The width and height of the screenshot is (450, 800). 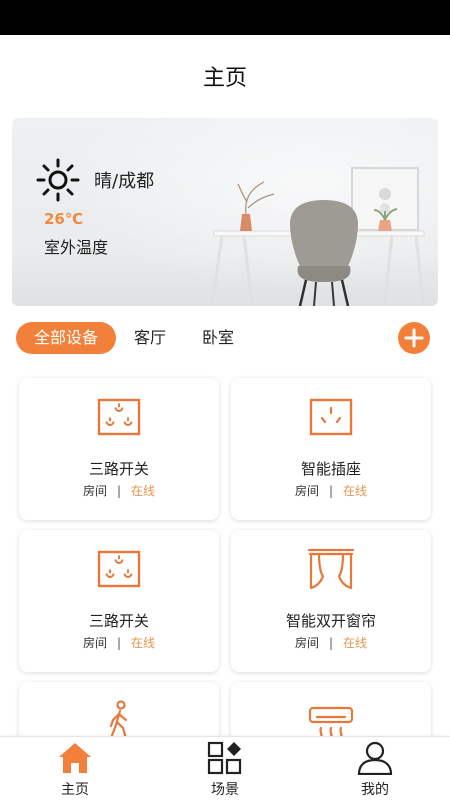 I want to click on nav-label-home: 主页, so click(x=75, y=790).